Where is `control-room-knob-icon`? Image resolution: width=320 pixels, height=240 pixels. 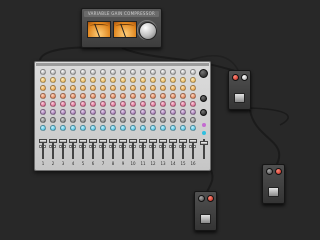
control-room-knob-icon is located at coordinates (203, 112).